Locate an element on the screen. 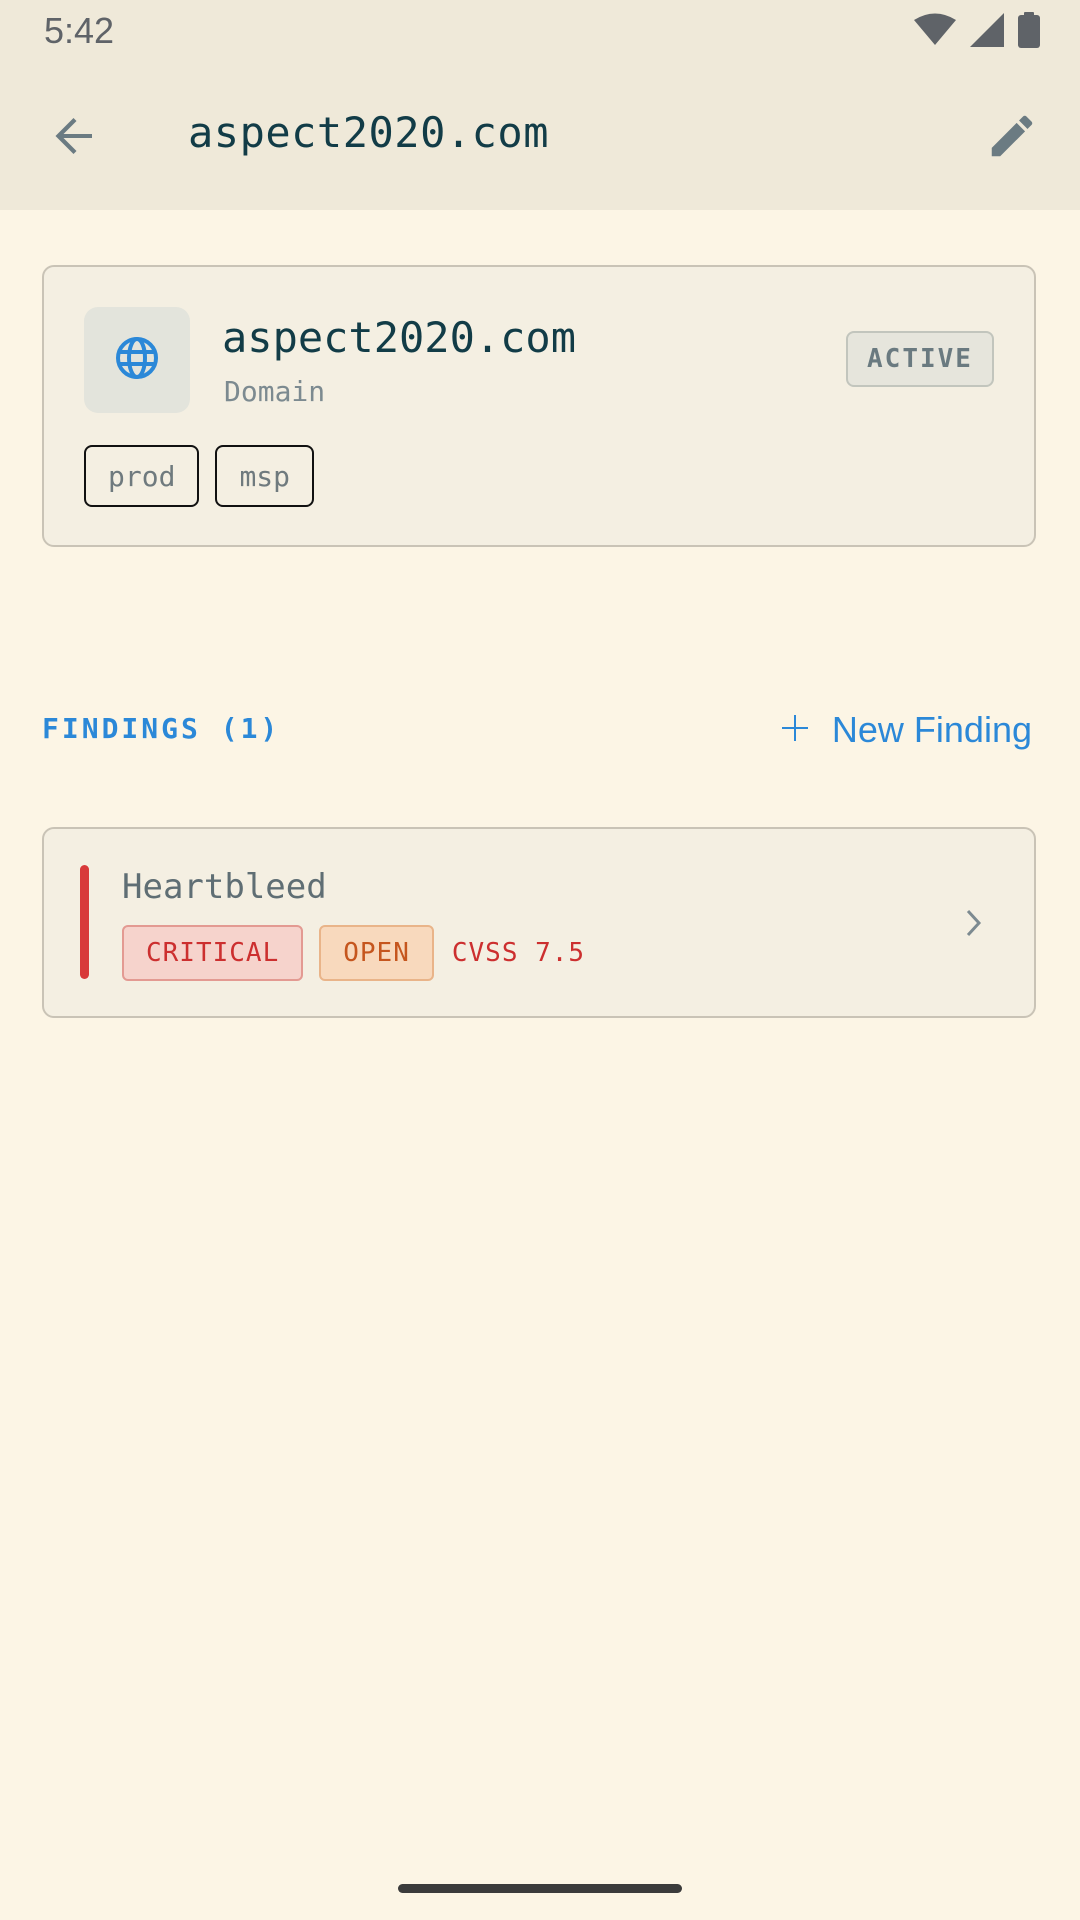 This screenshot has width=1080, height=1920. arrow-back-icon is located at coordinates (74, 138).